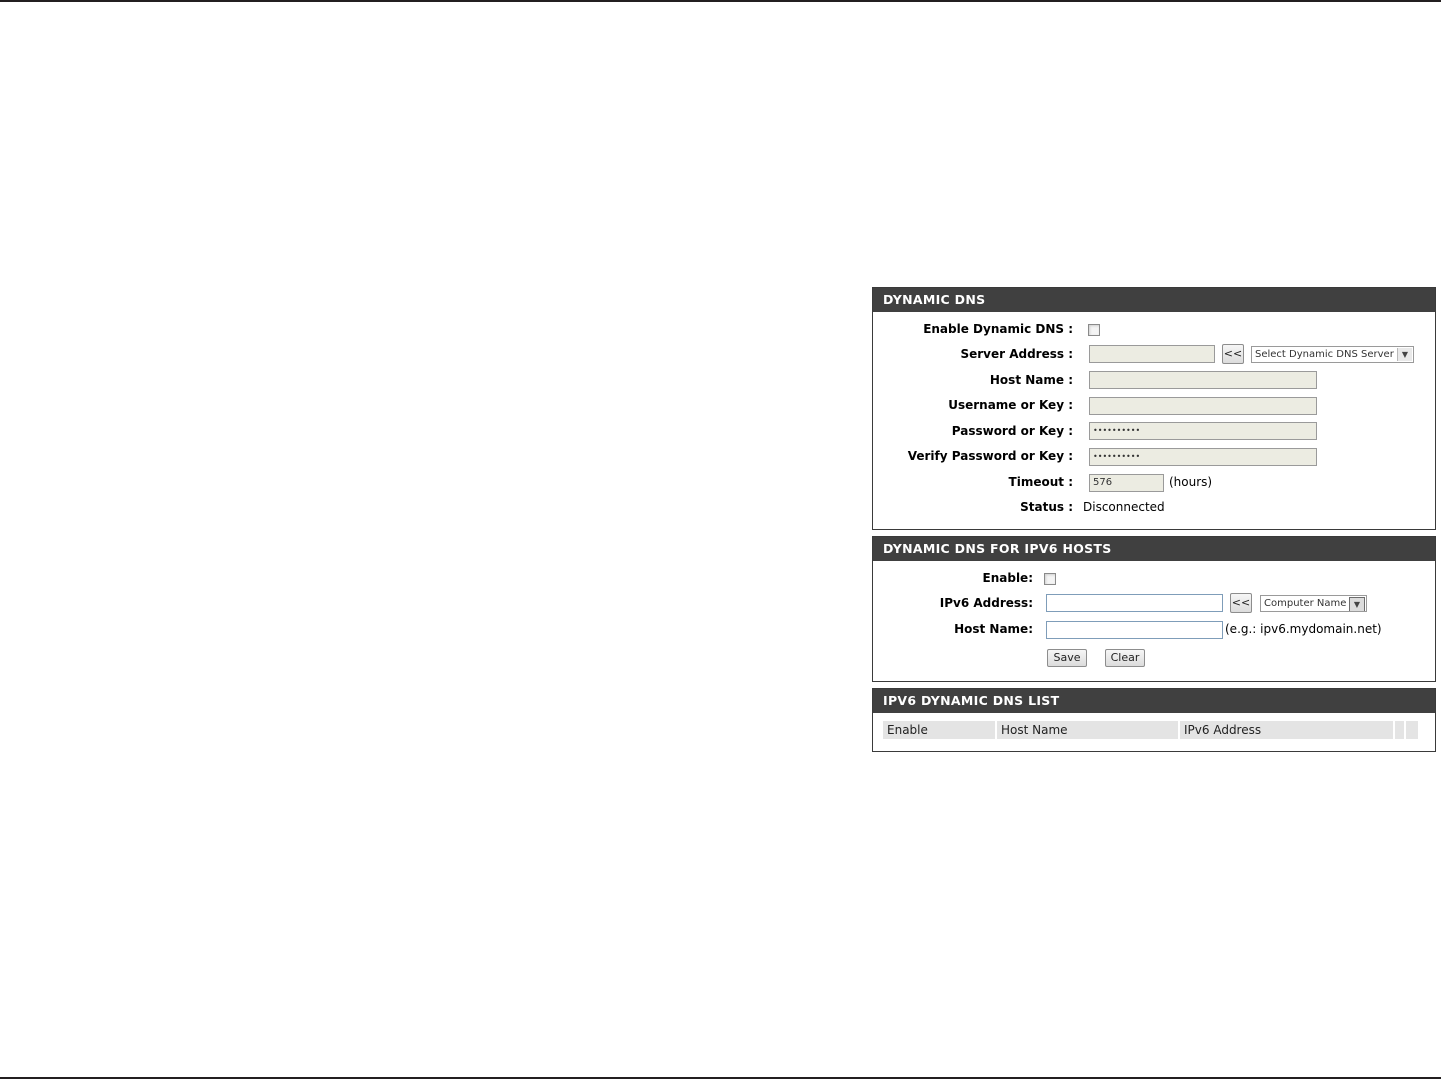  I want to click on dynamic-dns-header: DYNAMIC DNS, so click(1154, 300).